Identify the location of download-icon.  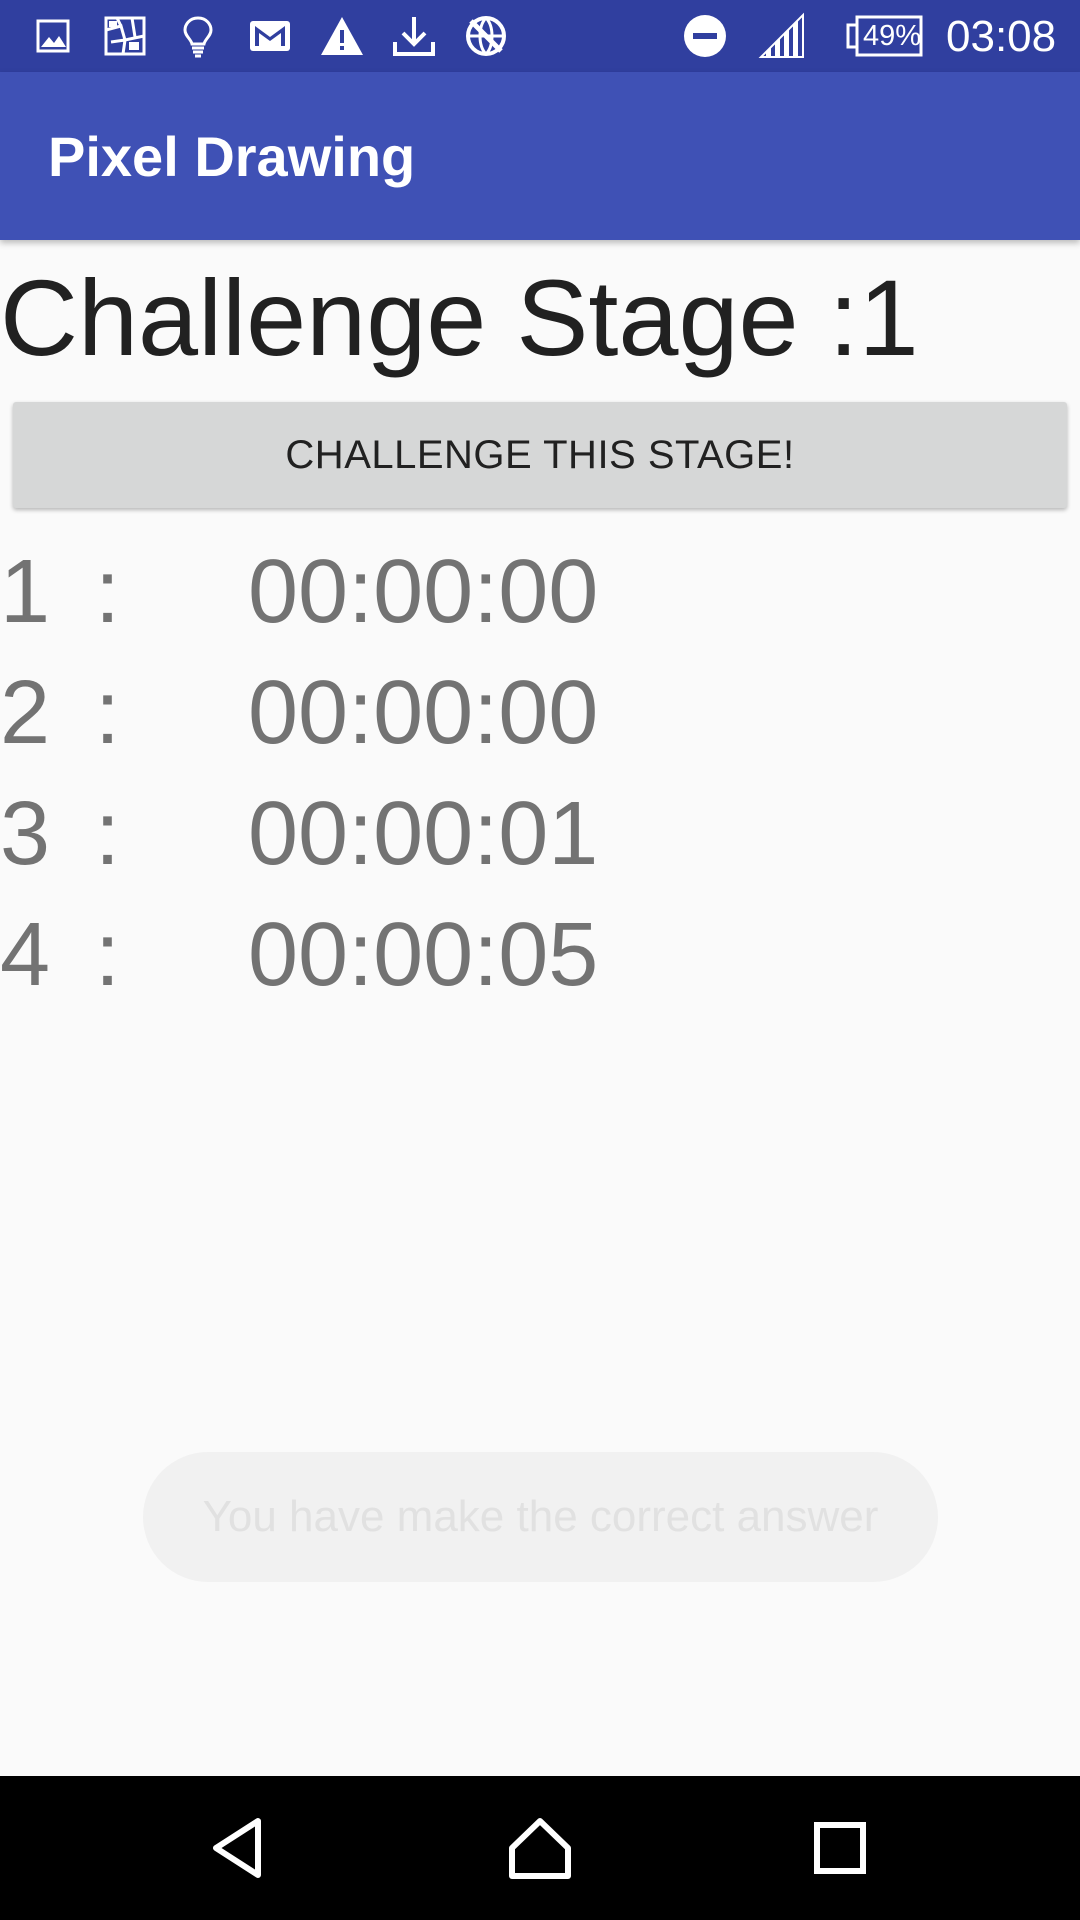
(414, 36).